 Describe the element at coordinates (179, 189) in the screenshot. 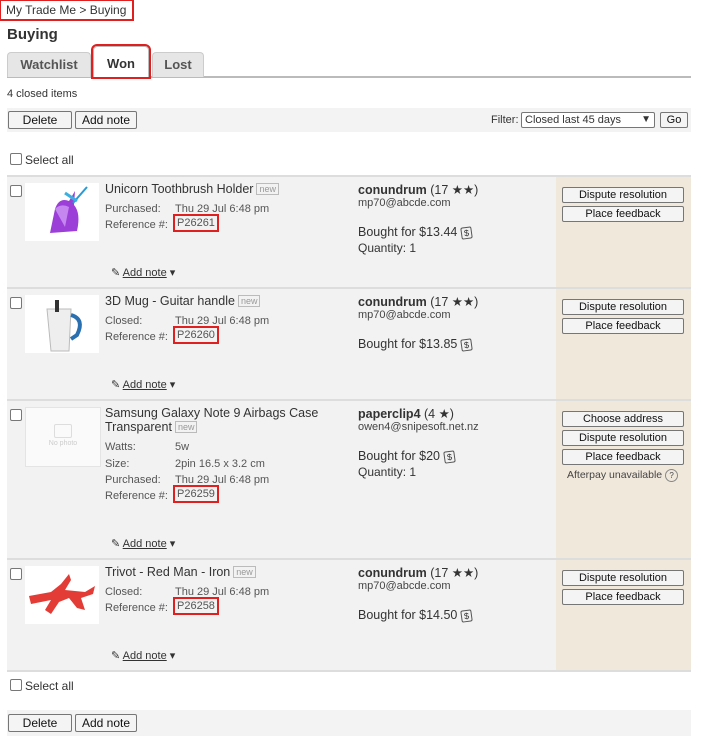

I see `item-title-text: Unicorn Toothbrush Holder` at that location.